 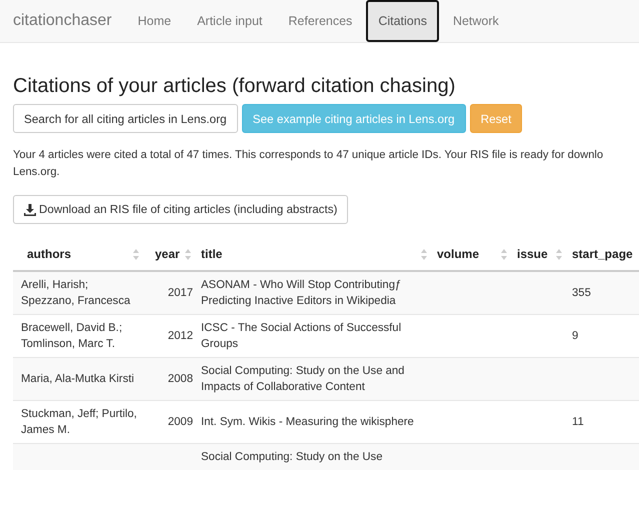 What do you see at coordinates (155, 21) in the screenshot?
I see `nav-tab: Home` at bounding box center [155, 21].